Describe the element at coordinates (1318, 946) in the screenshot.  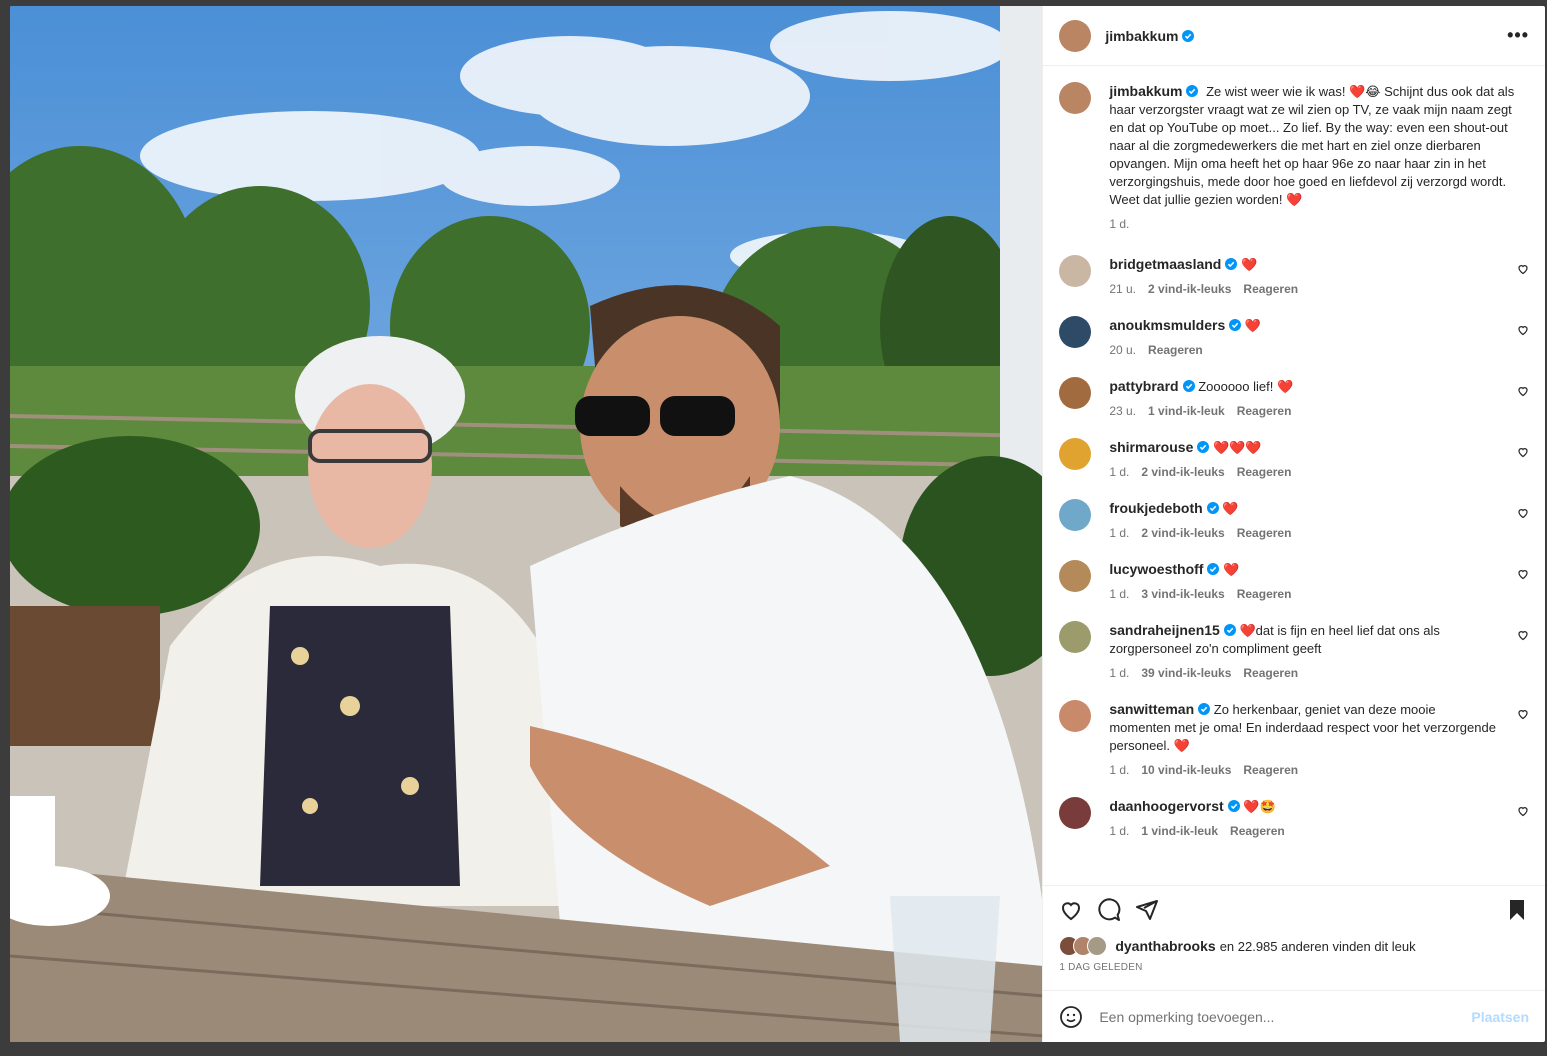
I see `likes-count-text: en 22.985 anderen vinden dit leuk` at that location.